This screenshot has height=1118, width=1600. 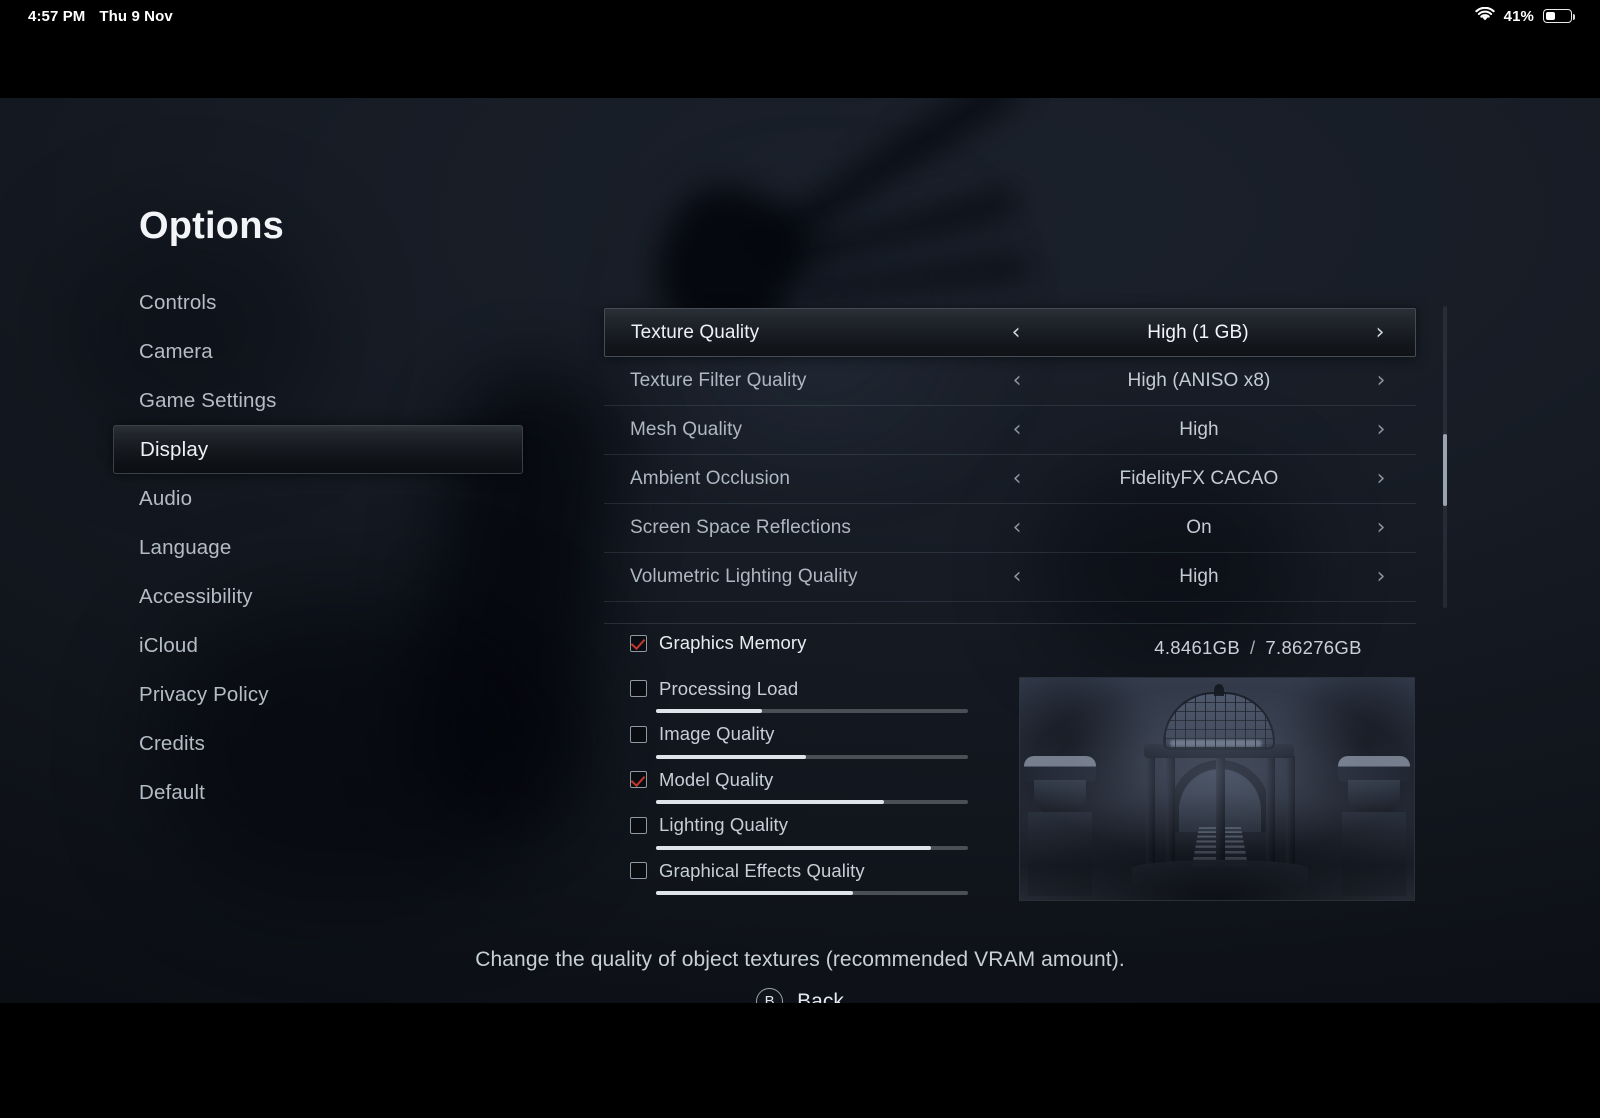 What do you see at coordinates (800, 16) in the screenshot?
I see `ios-status-bar: 4:57 PM Thu 9 Nov 41%` at bounding box center [800, 16].